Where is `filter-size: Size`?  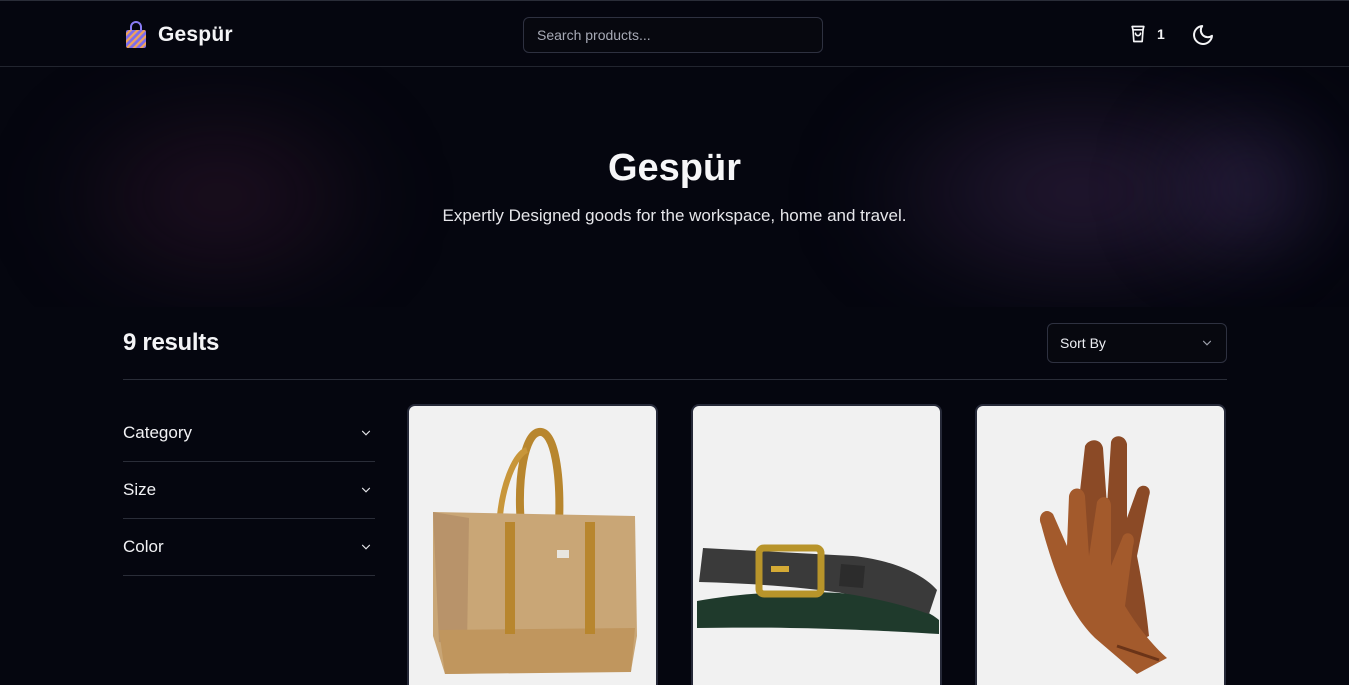
filter-size: Size is located at coordinates (249, 490).